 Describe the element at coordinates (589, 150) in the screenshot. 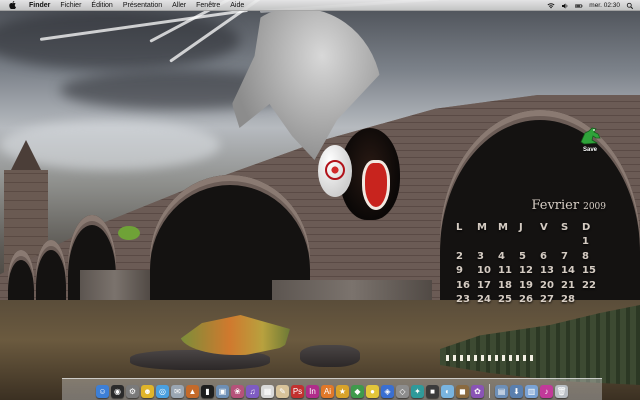

I see `desktop-icon-label: Save` at that location.